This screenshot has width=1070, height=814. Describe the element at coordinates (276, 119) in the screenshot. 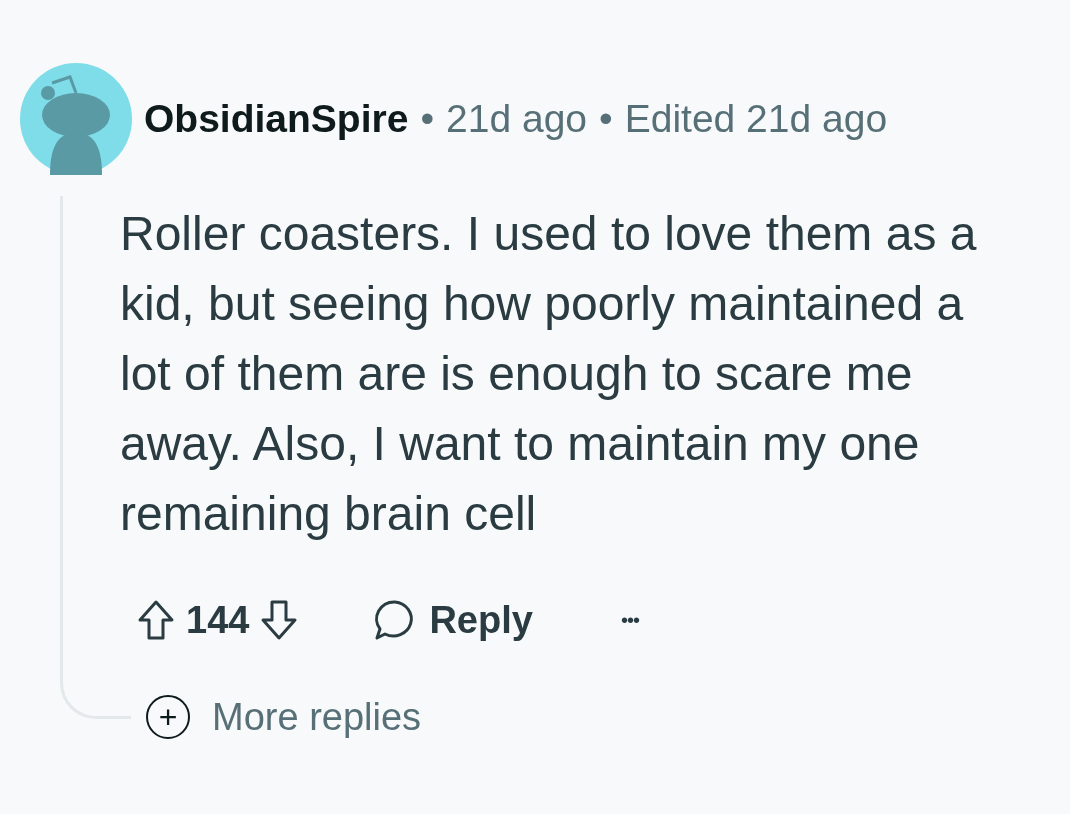

I see `username: ObsidianSpire` at that location.